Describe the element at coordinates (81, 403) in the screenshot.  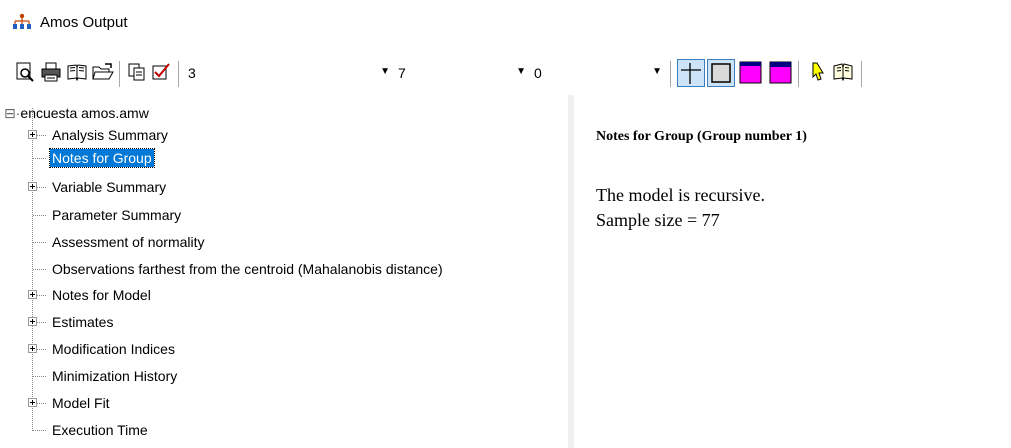
I see `tree-item-label: Model Fit` at that location.